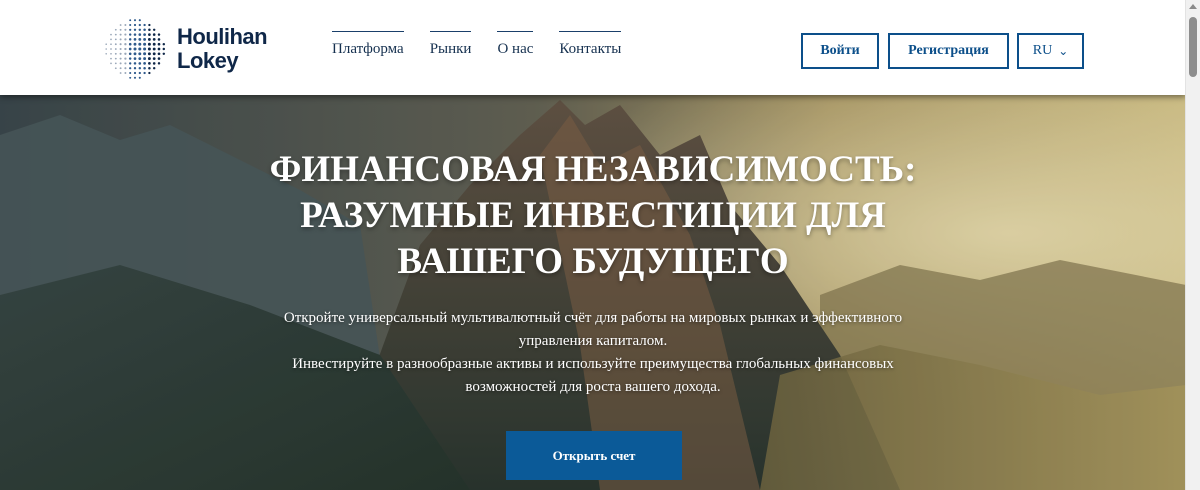 This screenshot has width=1200, height=490. What do you see at coordinates (135, 49) in the screenshot?
I see `dotted-globe-icon` at bounding box center [135, 49].